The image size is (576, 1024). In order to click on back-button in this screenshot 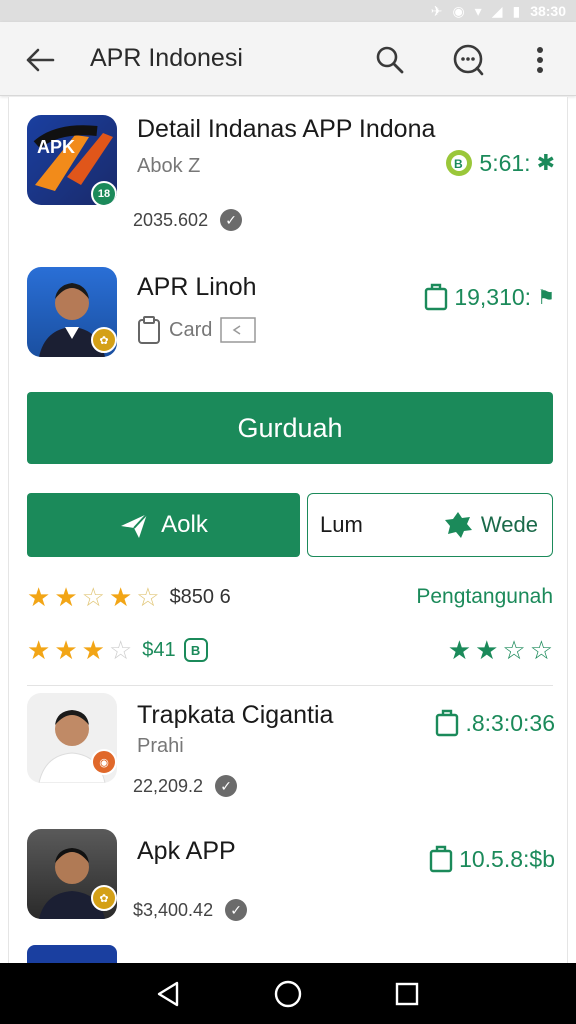, I will do `click(40, 60)`.